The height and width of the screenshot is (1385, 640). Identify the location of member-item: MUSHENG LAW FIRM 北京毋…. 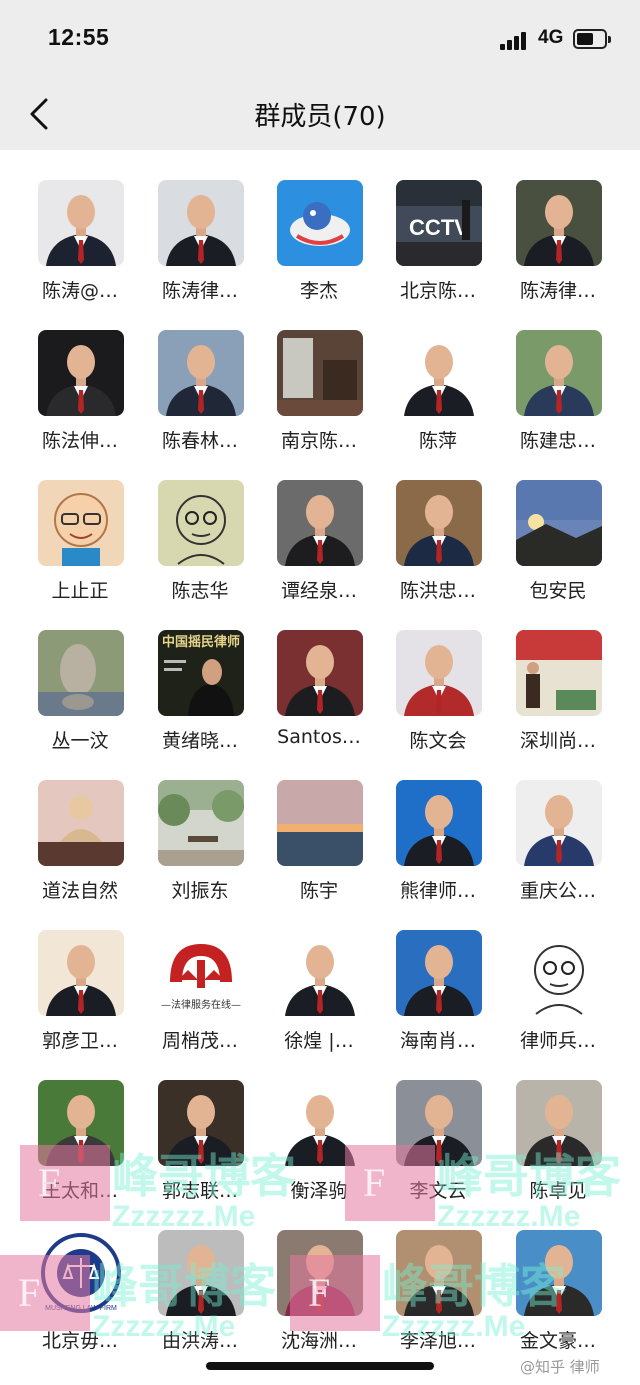
(80, 1276).